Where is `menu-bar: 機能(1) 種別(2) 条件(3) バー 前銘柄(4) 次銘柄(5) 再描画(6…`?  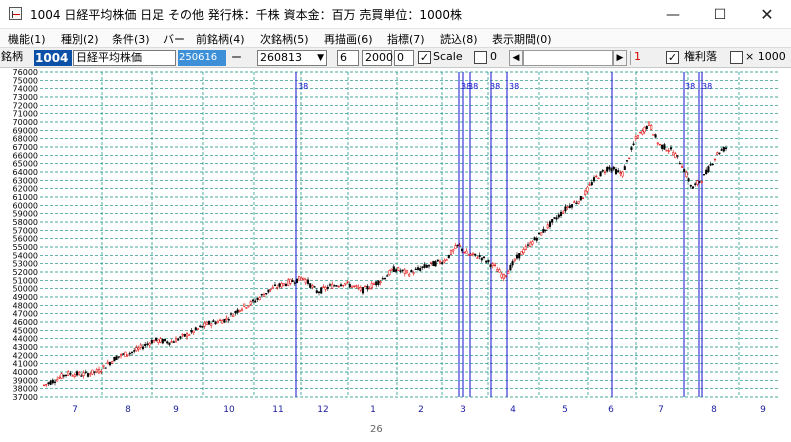 menu-bar: 機能(1) 種別(2) 条件(3) バー 前銘柄(4) 次銘柄(5) 再描画(6… is located at coordinates (395, 38).